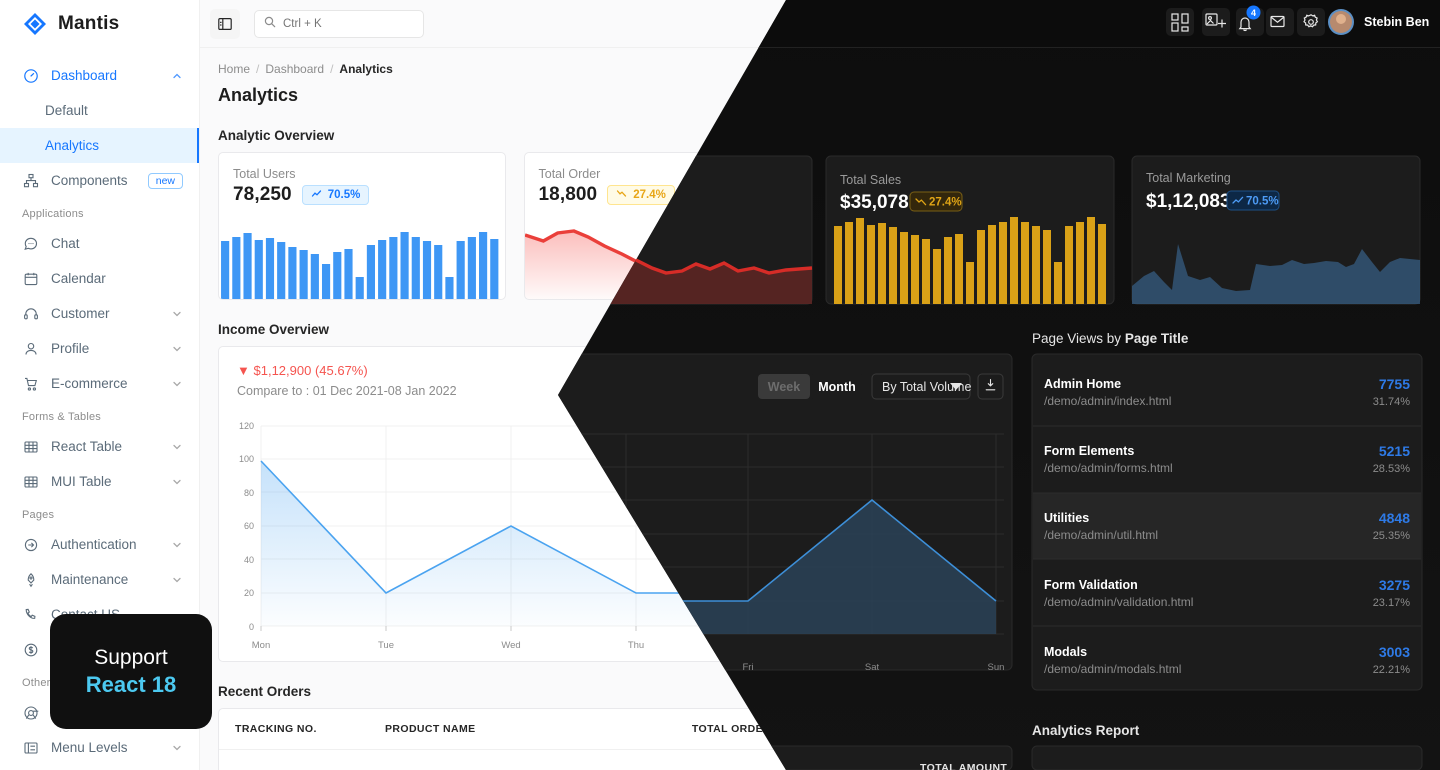  What do you see at coordinates (1127, 389) in the screenshot?
I see `page-view-path: /demo/admin/index.html` at bounding box center [1127, 389].